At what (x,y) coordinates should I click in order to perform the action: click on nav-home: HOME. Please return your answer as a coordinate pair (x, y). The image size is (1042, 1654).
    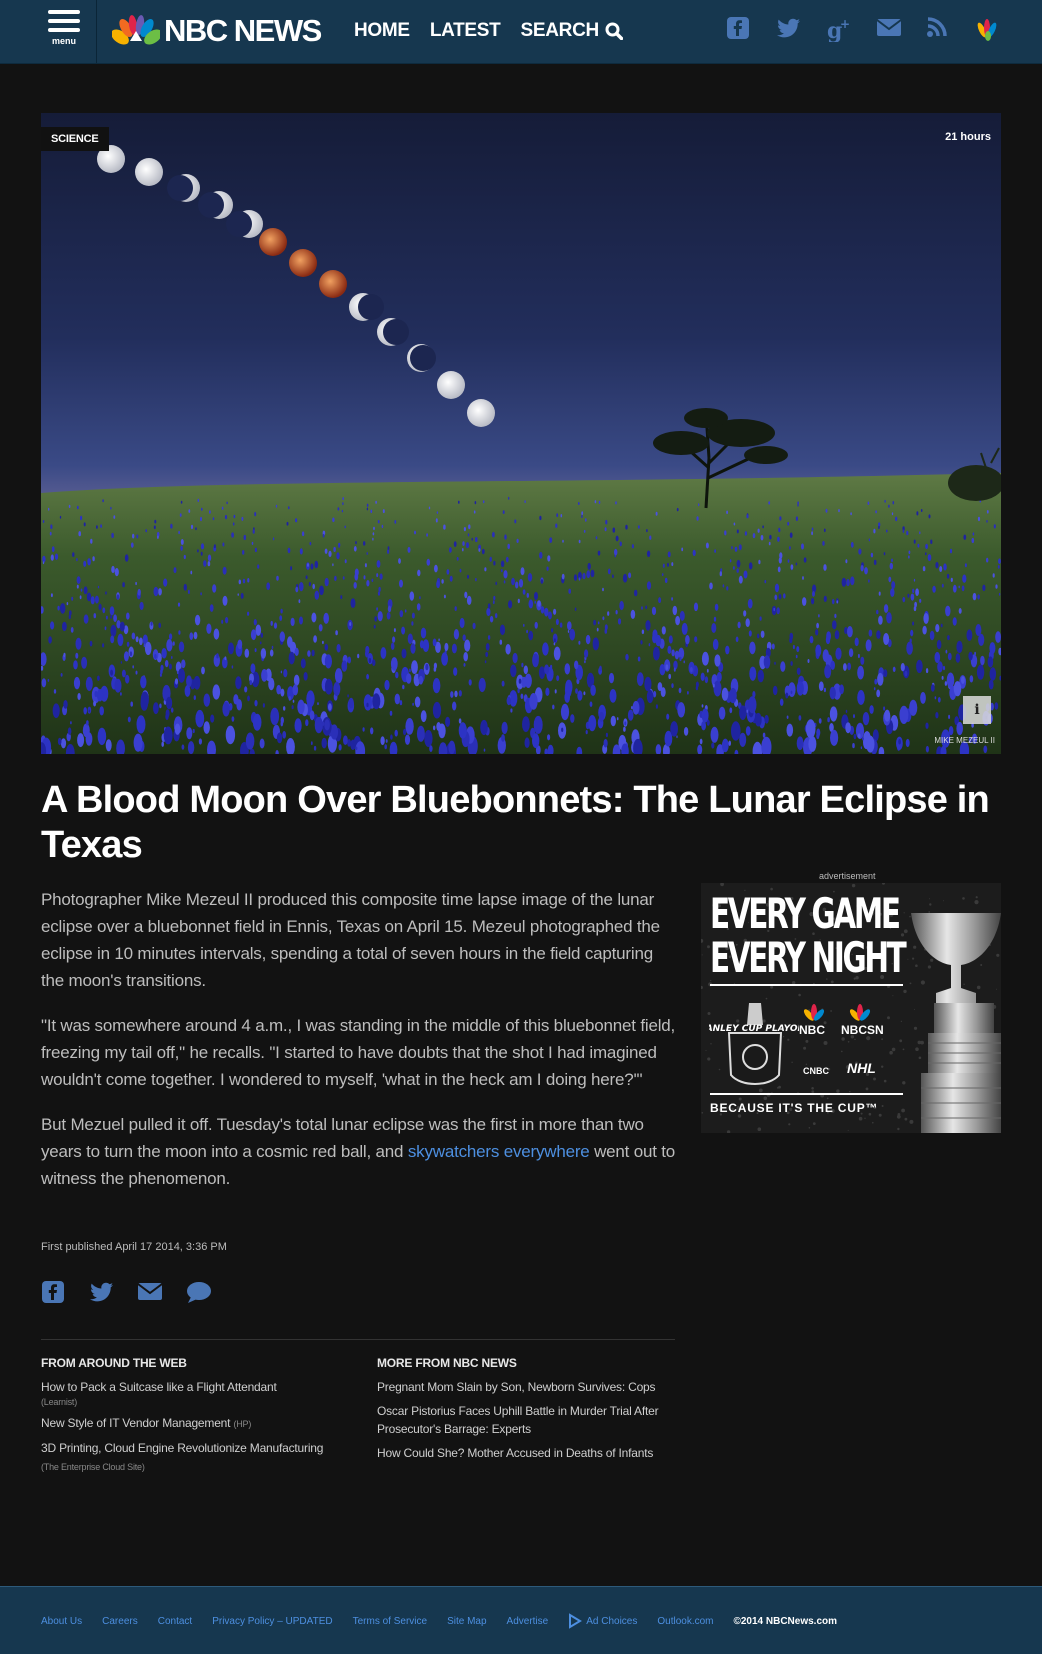
    Looking at the image, I should click on (382, 31).